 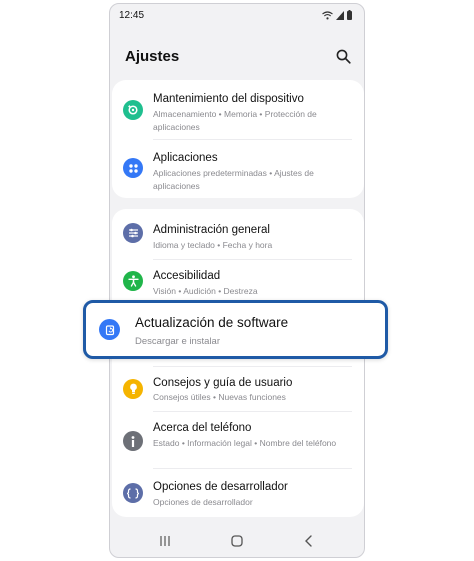 I want to click on accessibility-icon, so click(x=133, y=281).